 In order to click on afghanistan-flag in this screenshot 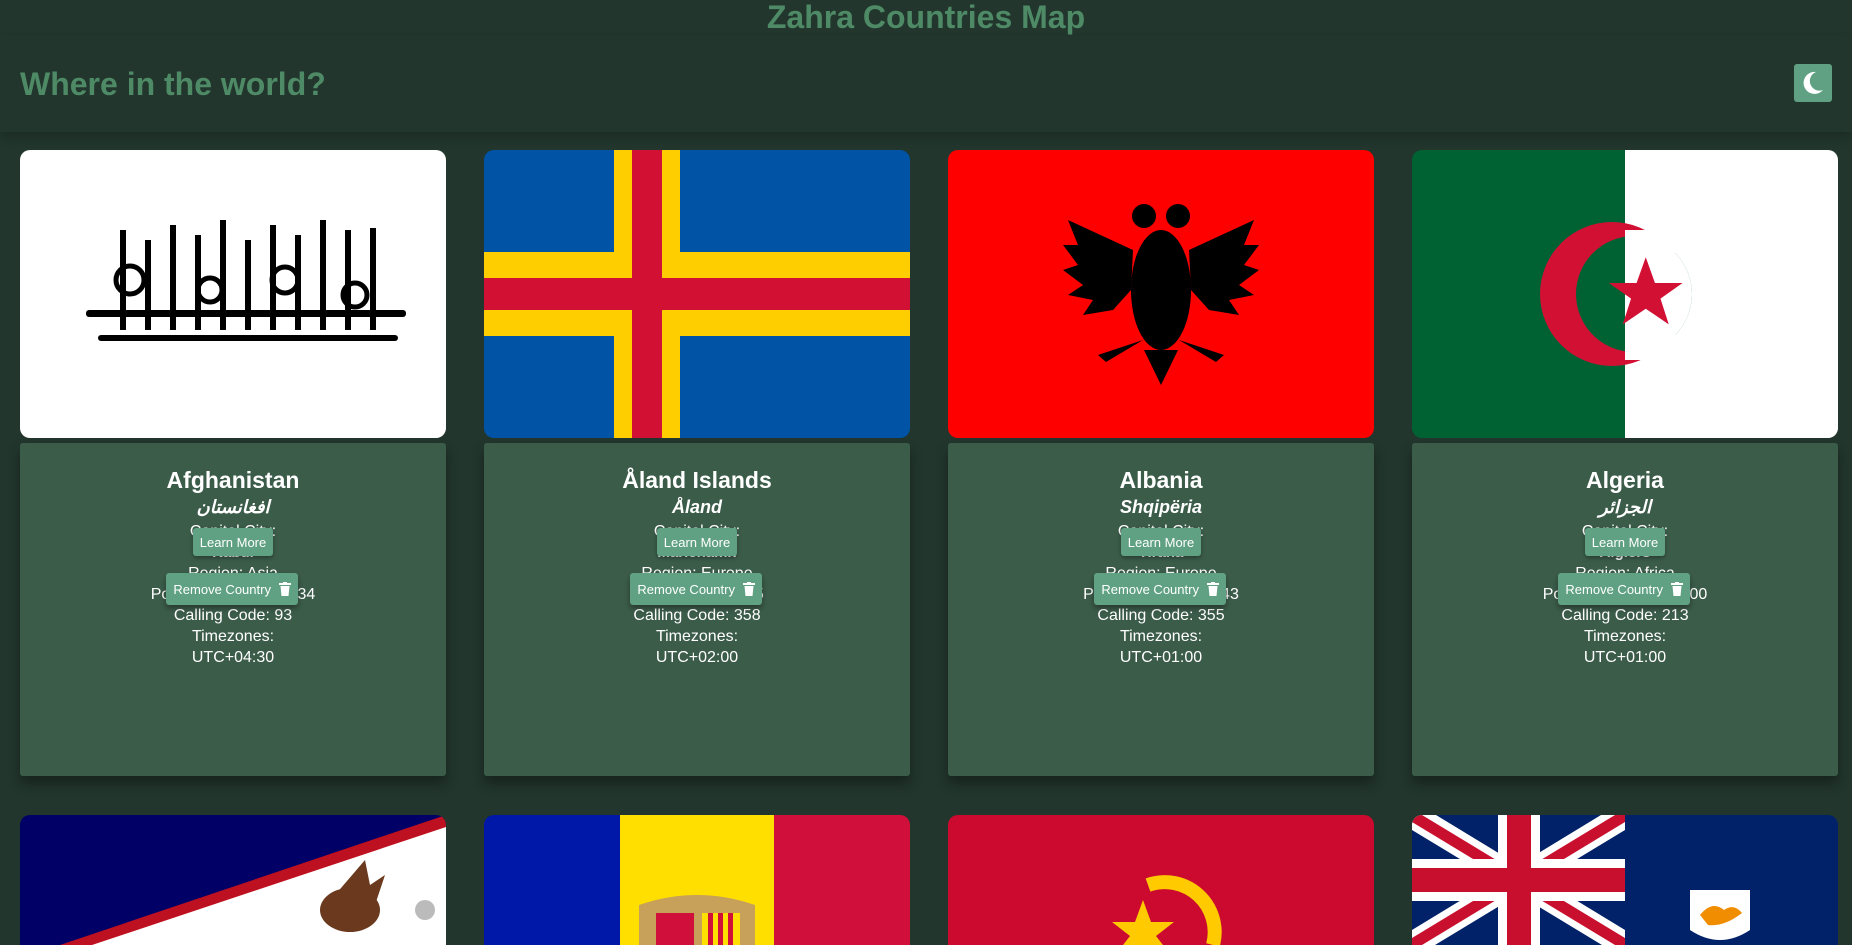, I will do `click(233, 294)`.